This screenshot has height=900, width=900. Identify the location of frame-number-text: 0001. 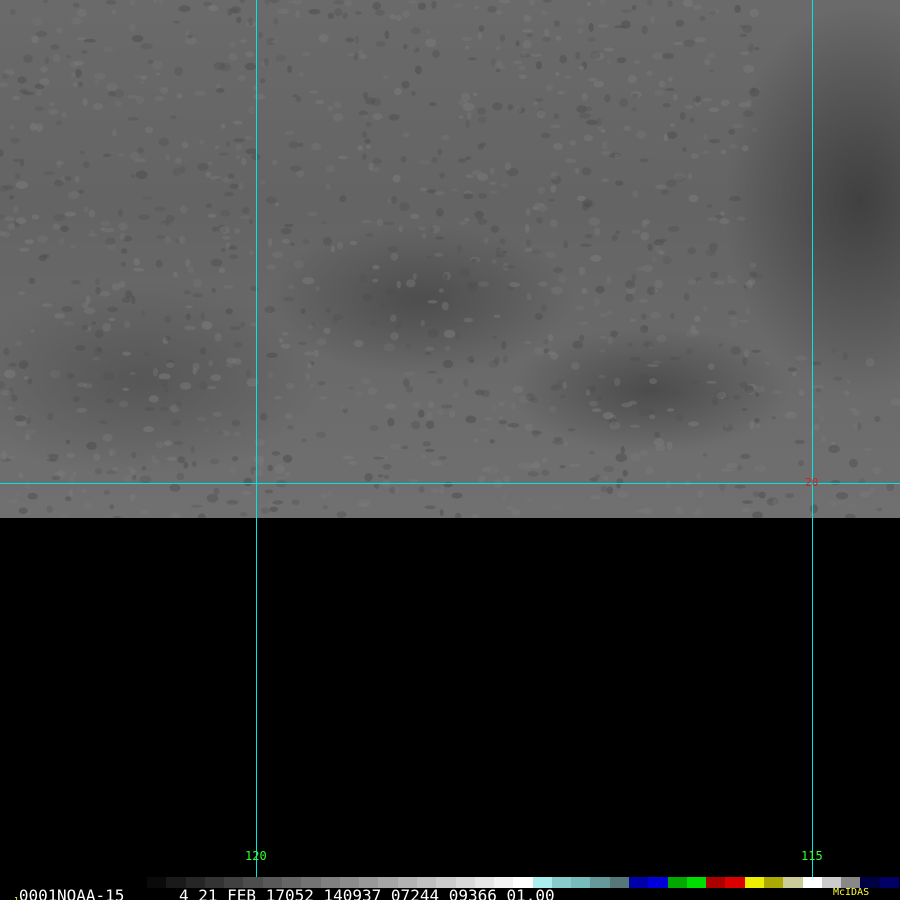
(38, 893).